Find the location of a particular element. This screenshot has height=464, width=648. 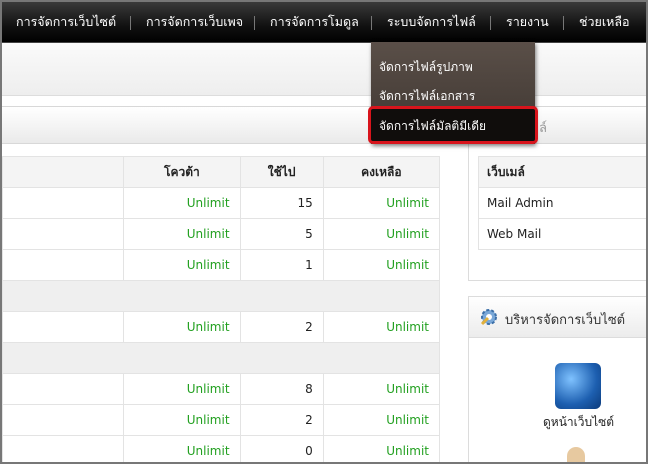

site-admin-panel: บริหารจัดการเว็บไซต์ ดูหน้าเว็บไซต์ is located at coordinates (557, 379).